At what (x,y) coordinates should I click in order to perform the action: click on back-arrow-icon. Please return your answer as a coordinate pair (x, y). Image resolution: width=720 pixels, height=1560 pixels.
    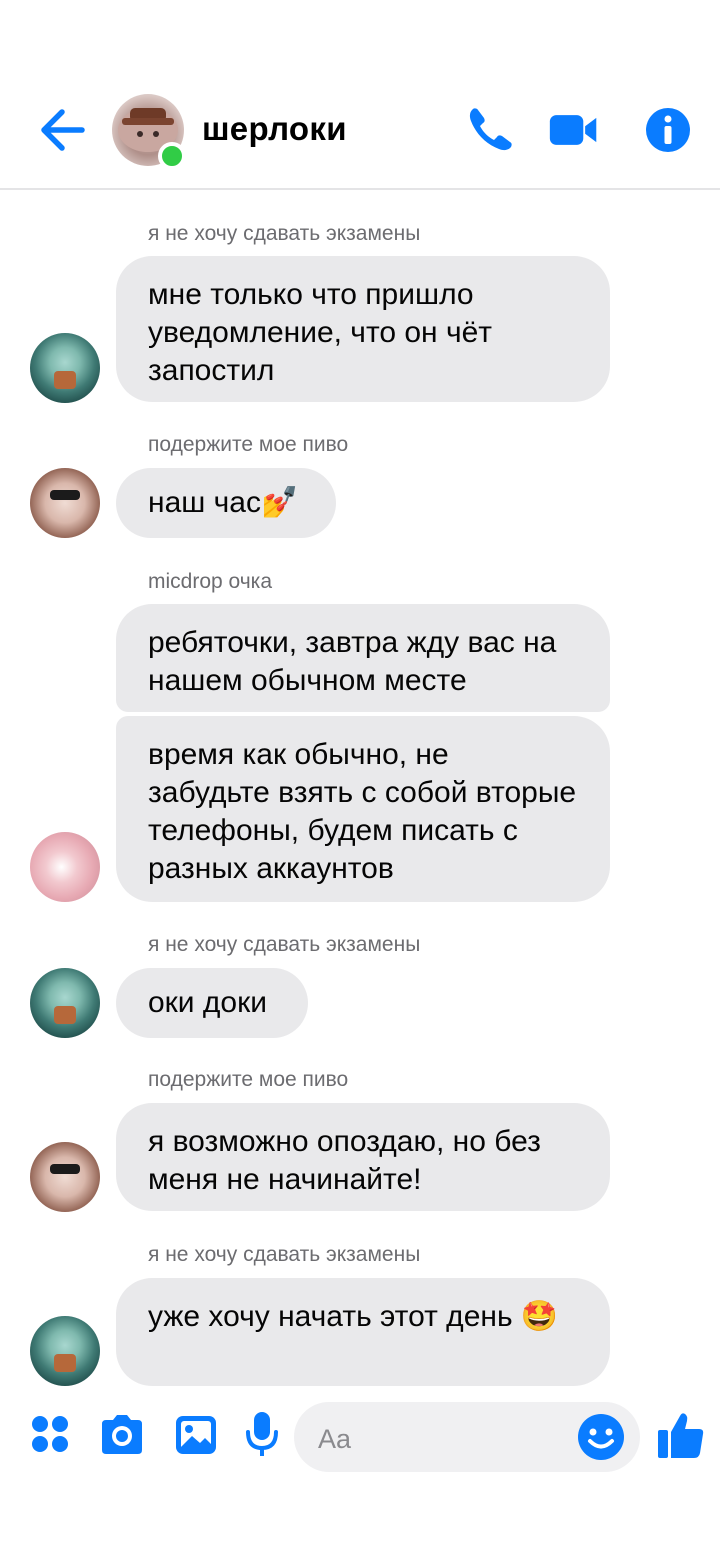
    Looking at the image, I should click on (62, 130).